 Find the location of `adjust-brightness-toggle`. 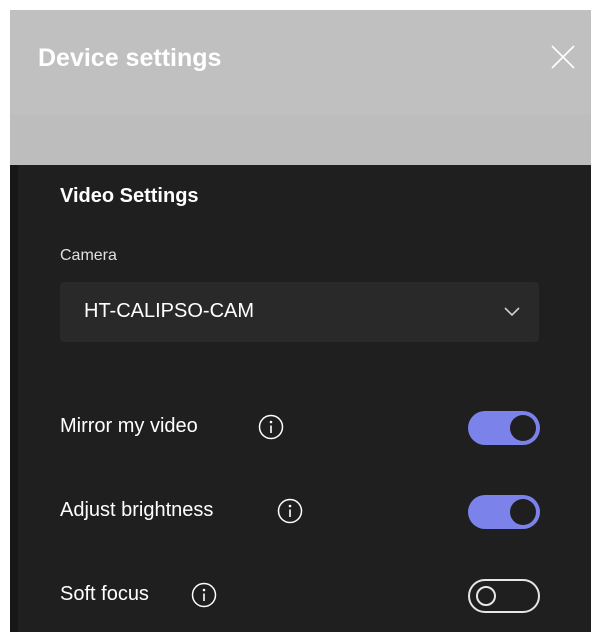

adjust-brightness-toggle is located at coordinates (504, 512).